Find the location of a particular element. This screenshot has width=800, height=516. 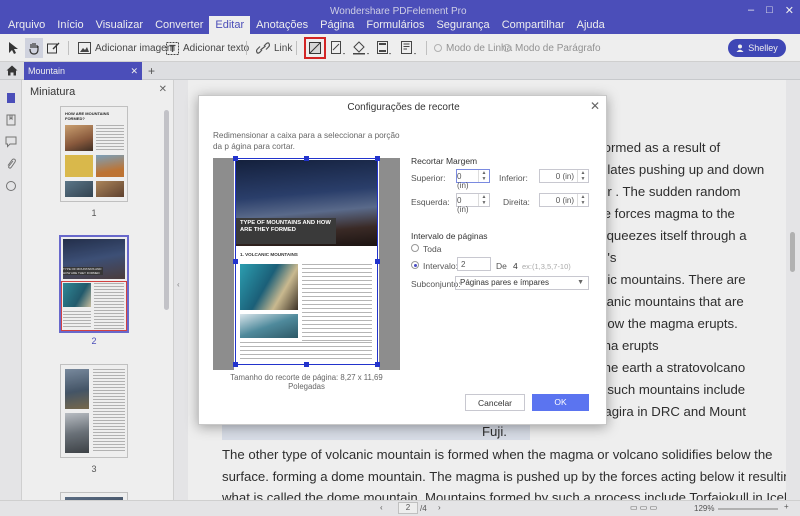

bottom-margin-value: 0 (in) is located at coordinates (564, 176).